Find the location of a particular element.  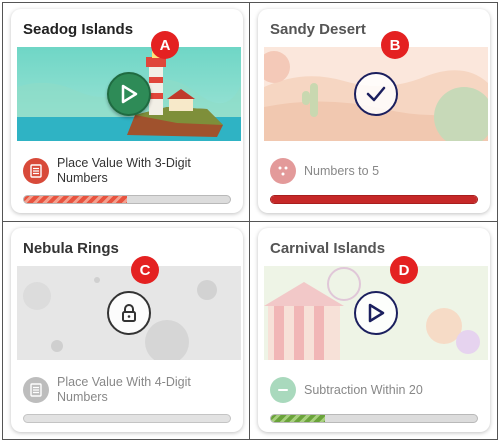

callout-marker: C is located at coordinates (145, 270).